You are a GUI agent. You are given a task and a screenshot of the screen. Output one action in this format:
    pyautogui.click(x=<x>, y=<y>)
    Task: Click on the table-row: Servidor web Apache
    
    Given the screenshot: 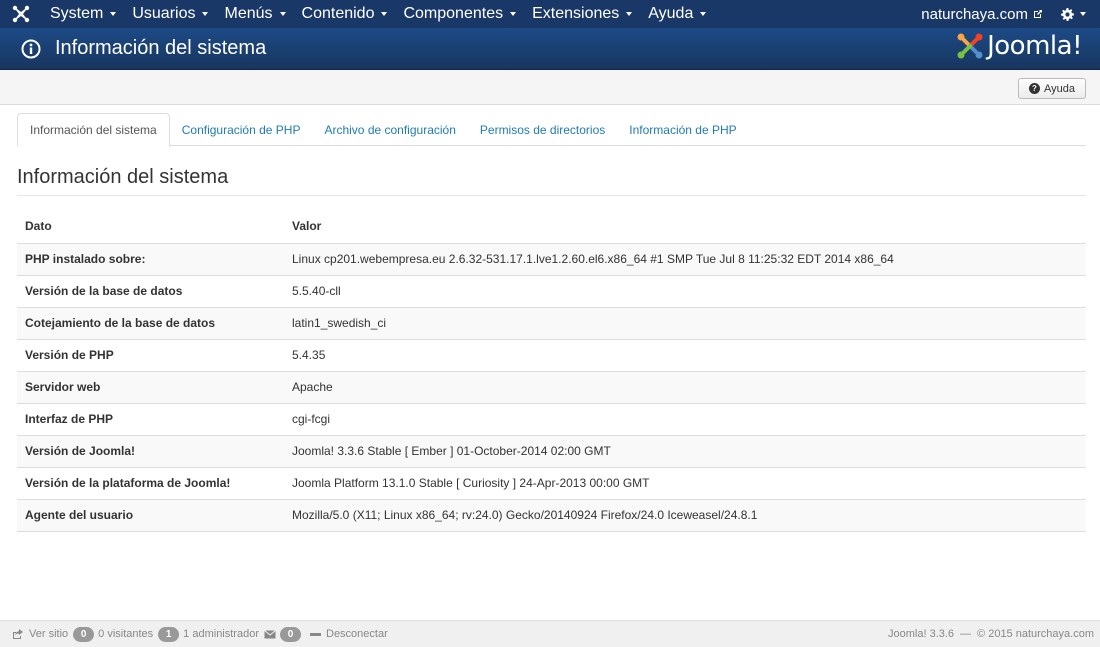 What is the action you would take?
    pyautogui.click(x=551, y=386)
    